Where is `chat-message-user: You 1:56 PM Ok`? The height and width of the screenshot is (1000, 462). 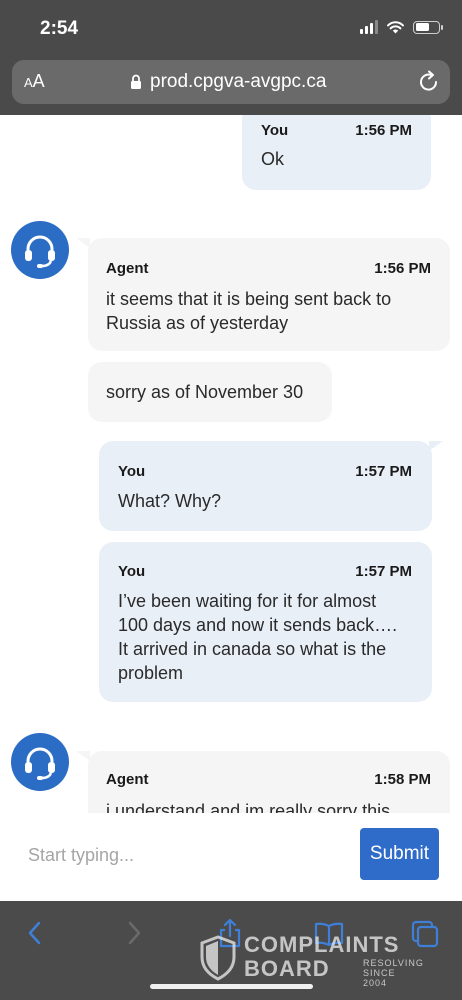 chat-message-user: You 1:56 PM Ok is located at coordinates (336, 152).